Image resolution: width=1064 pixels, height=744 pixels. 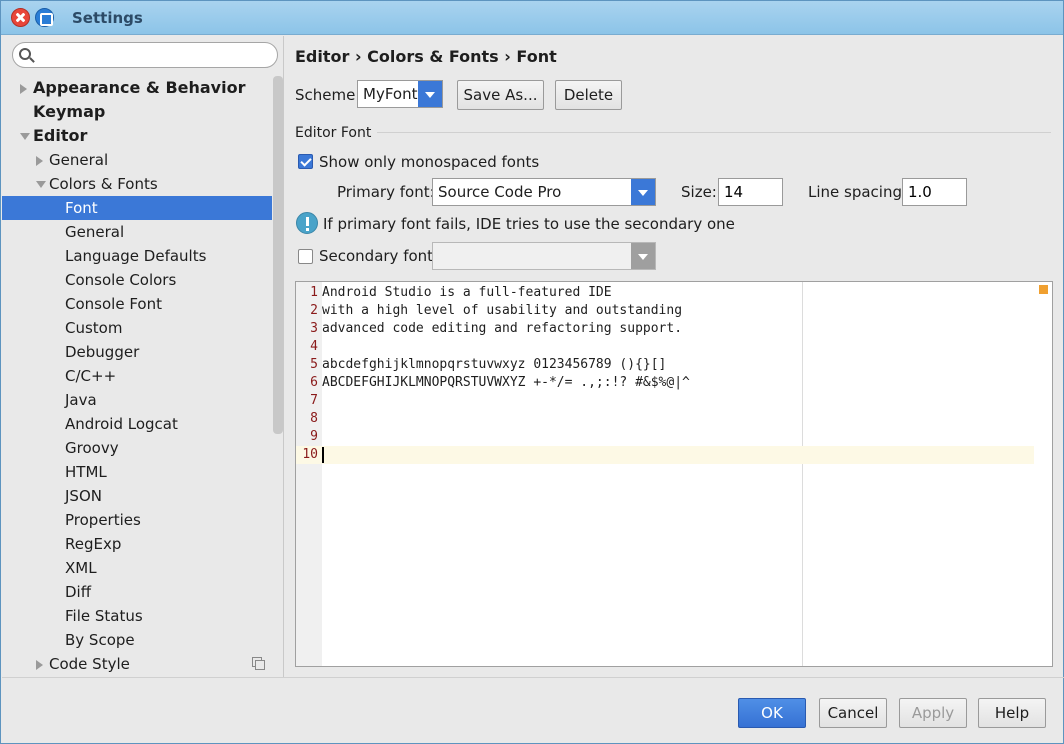 What do you see at coordinates (89, 664) in the screenshot?
I see `tree-item-label: Code Style` at bounding box center [89, 664].